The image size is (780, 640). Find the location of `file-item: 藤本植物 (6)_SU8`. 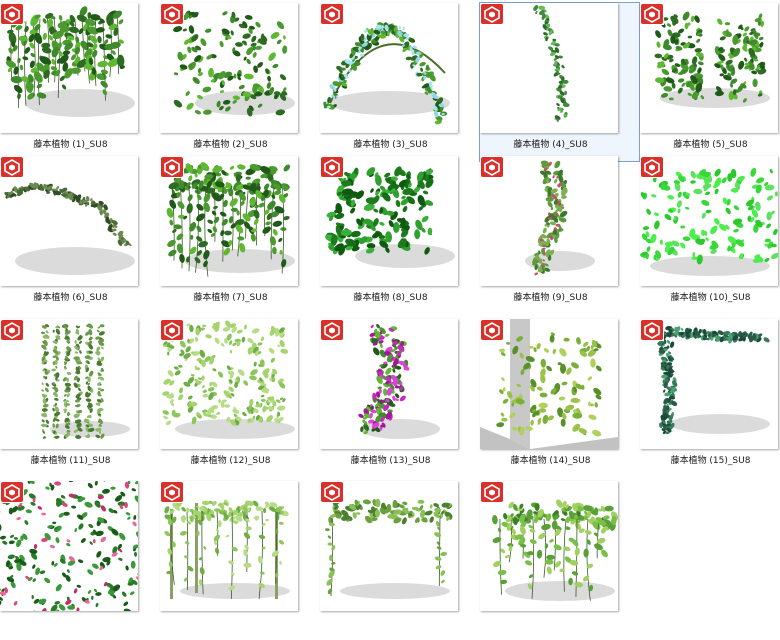

file-item: 藤本植物 (6)_SU8 is located at coordinates (80, 235).